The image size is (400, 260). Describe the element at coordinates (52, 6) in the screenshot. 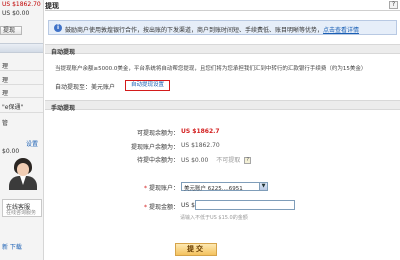

I see `page-title: 提现` at that location.